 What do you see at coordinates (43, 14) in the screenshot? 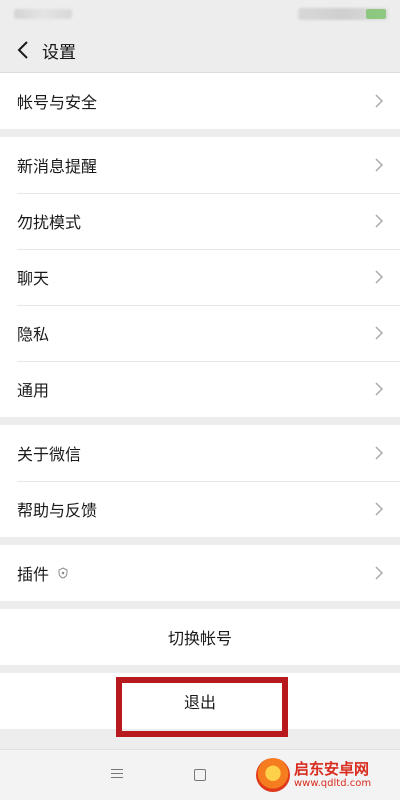
I see `status-left-blurred` at bounding box center [43, 14].